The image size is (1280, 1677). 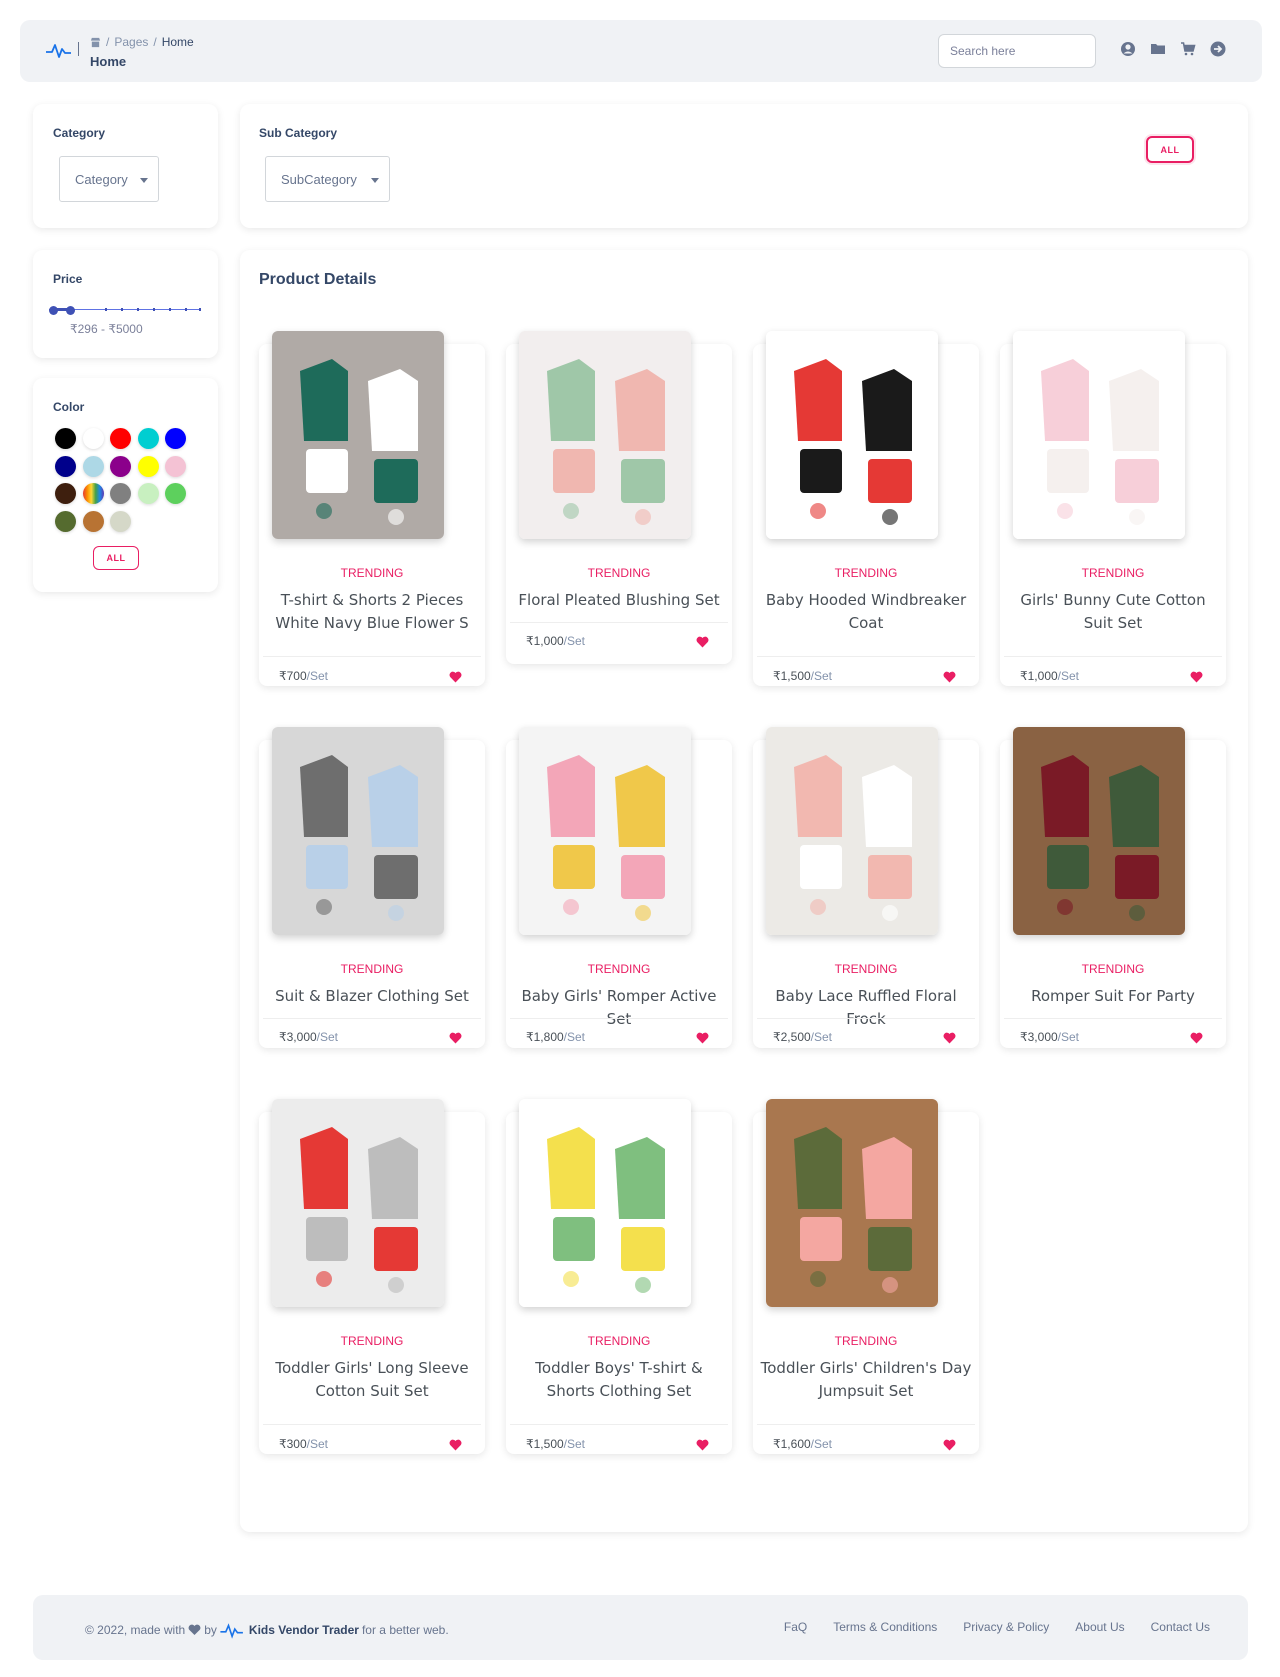 I want to click on product-price: ₹1,500/Set, so click(x=555, y=1444).